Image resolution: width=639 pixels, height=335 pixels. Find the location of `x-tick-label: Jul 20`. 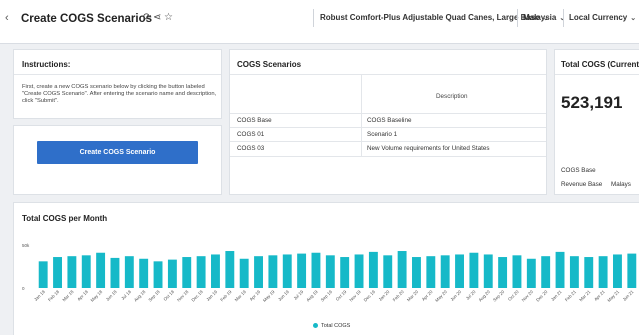

x-tick-label: Jul 20 is located at coordinates (471, 295).